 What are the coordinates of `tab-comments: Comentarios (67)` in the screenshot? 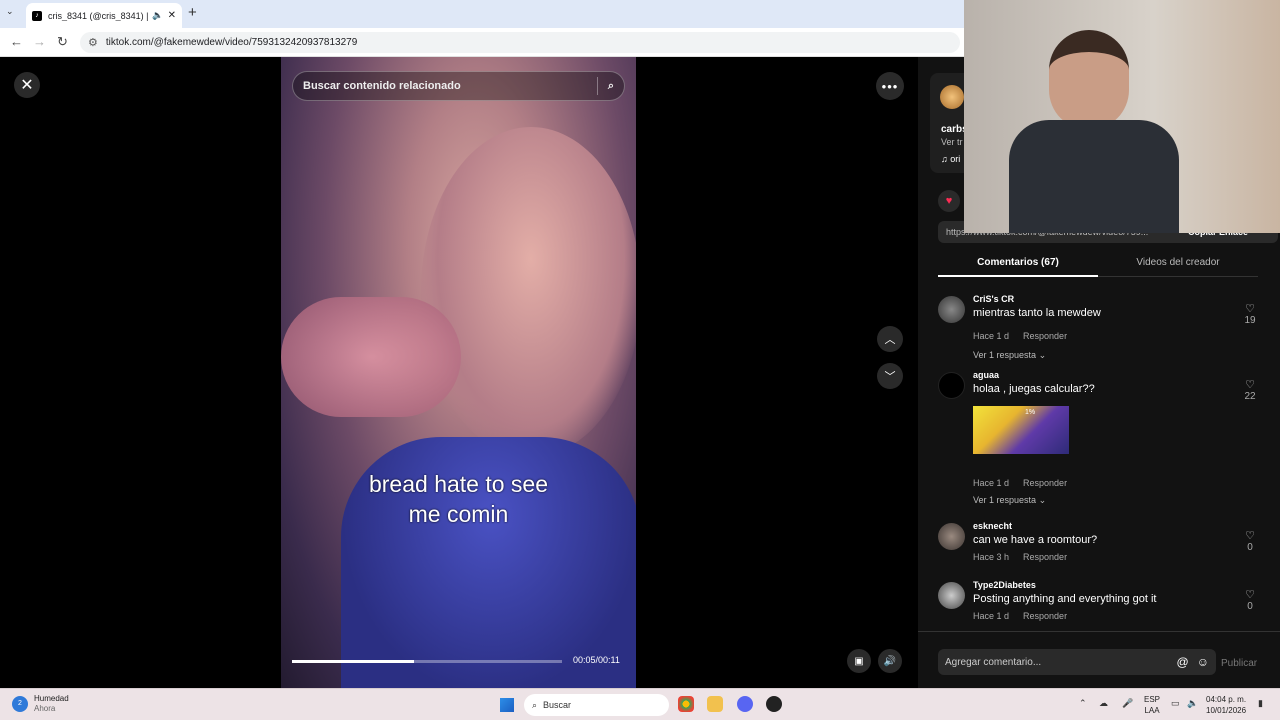 It's located at (1018, 265).